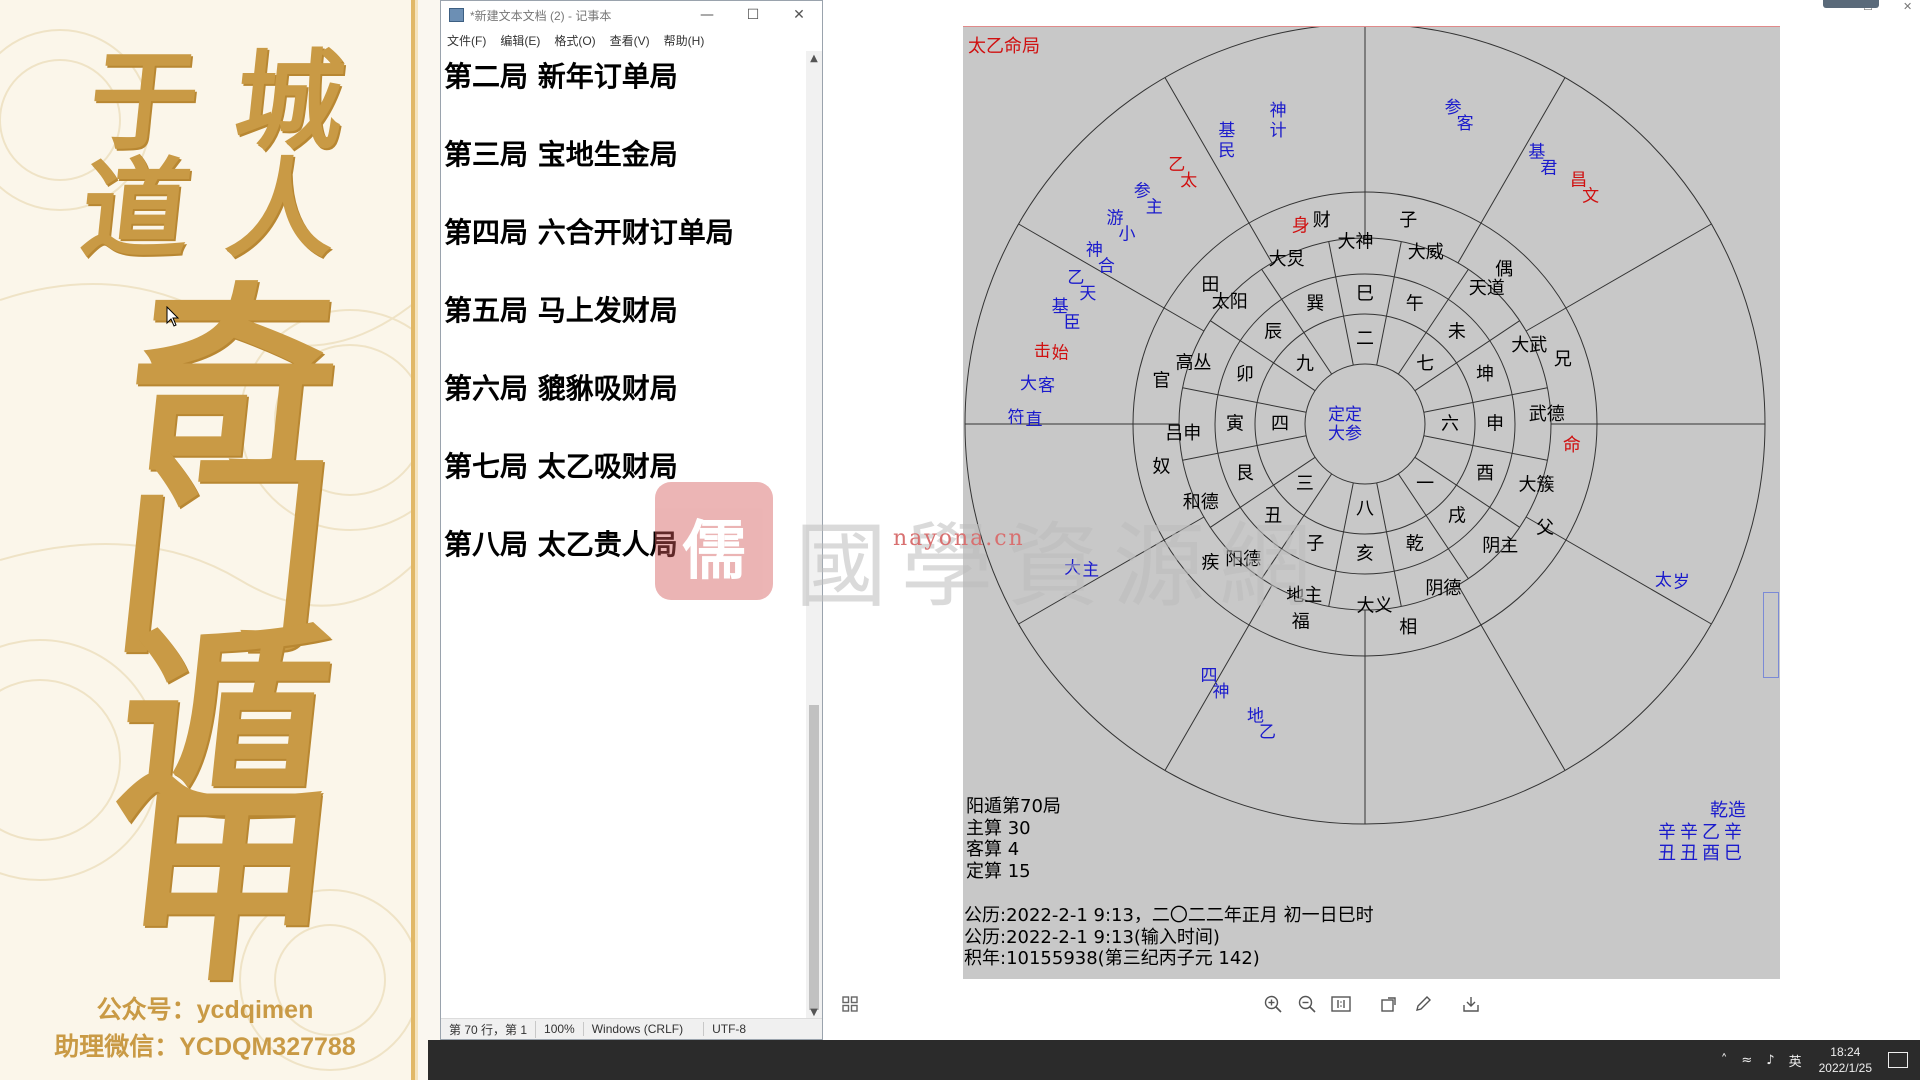 The height and width of the screenshot is (1080, 1920). I want to click on notepad-titlebar: *新建文本文档 (2) - 记事本 — ☐ ✕, so click(631, 15).